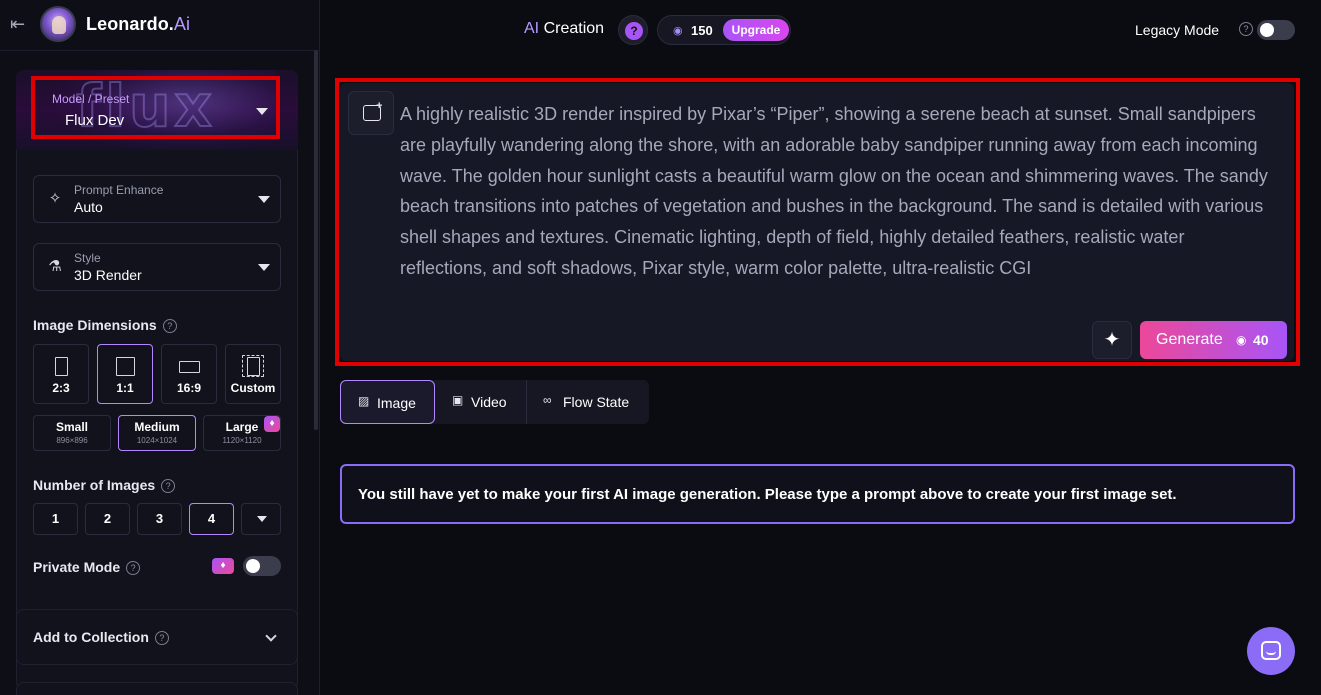 The height and width of the screenshot is (695, 1321). Describe the element at coordinates (55, 266) in the screenshot. I see `flask-icon: ⚗` at that location.